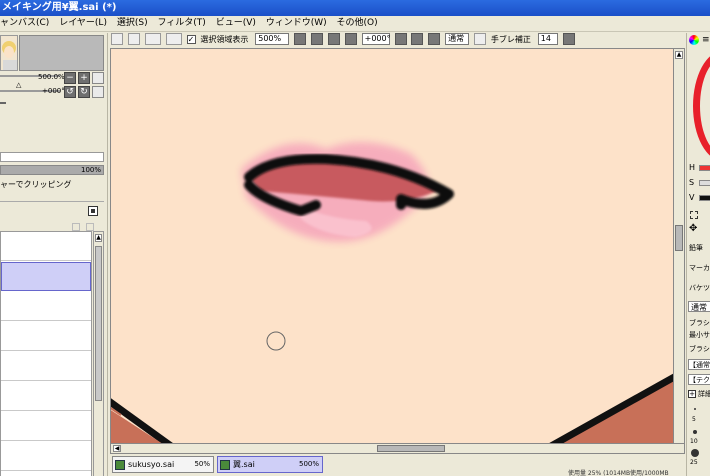  What do you see at coordinates (98, 323) in the screenshot?
I see `layer-scroll-thumb` at bounding box center [98, 323].